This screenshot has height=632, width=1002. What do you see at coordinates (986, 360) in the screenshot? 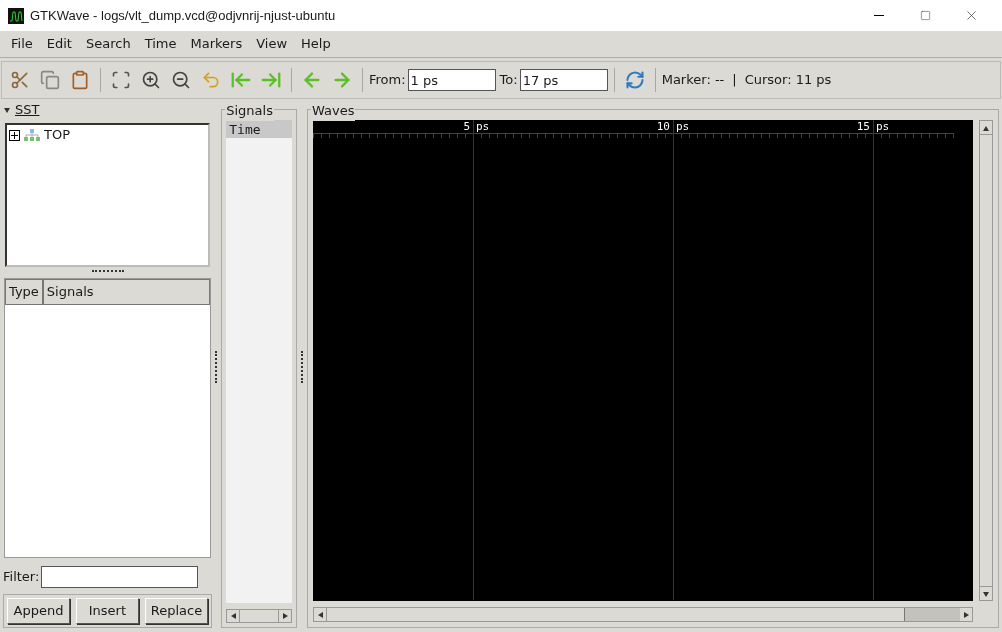
I see `vertical-scrollbar` at bounding box center [986, 360].